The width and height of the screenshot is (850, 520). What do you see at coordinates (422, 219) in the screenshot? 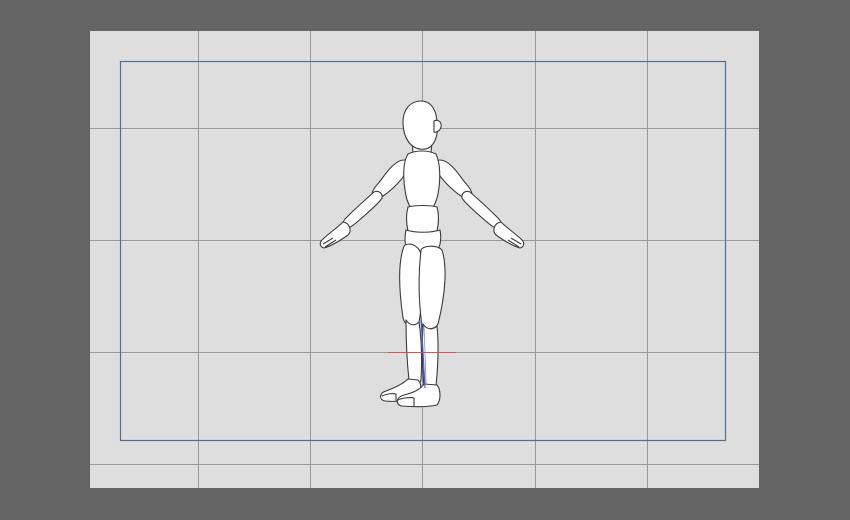
I see `waist` at bounding box center [422, 219].